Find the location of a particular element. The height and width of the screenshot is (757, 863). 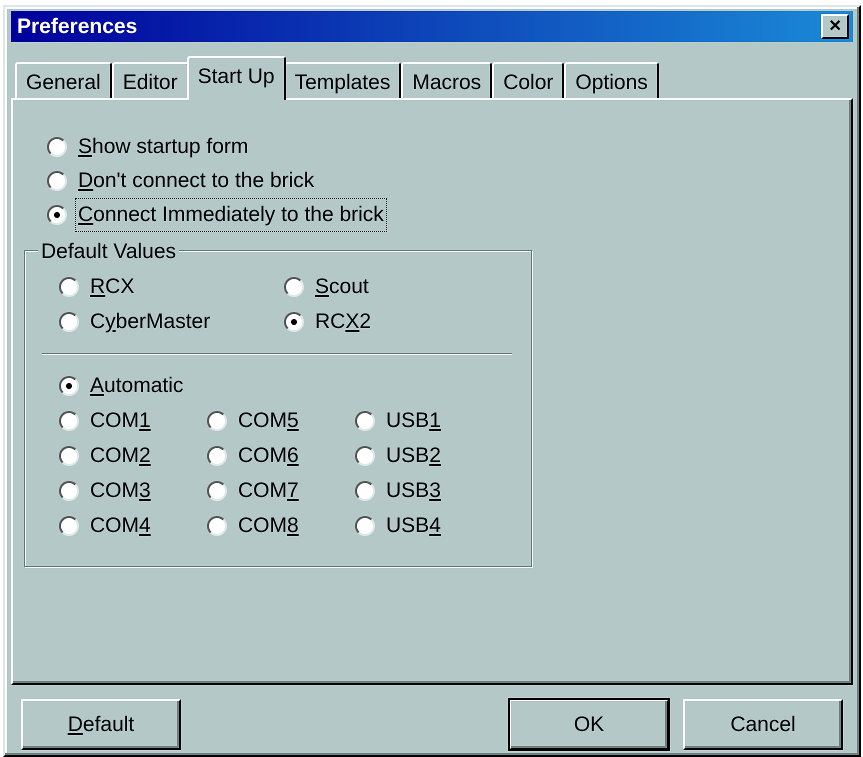

radio-option: Don't connect to the brick is located at coordinates (182, 181).